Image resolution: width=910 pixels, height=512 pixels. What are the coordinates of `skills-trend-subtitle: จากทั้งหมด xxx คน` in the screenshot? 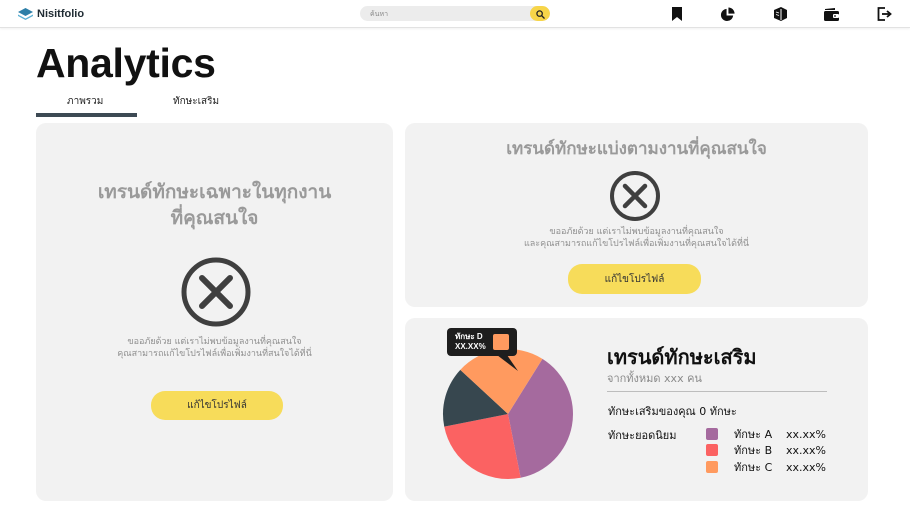 It's located at (654, 378).